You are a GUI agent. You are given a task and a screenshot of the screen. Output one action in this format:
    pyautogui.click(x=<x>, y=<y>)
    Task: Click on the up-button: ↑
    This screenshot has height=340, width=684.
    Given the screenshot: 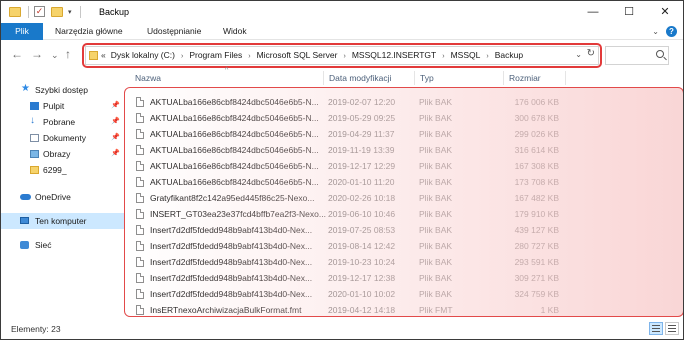 What is the action you would take?
    pyautogui.click(x=68, y=54)
    